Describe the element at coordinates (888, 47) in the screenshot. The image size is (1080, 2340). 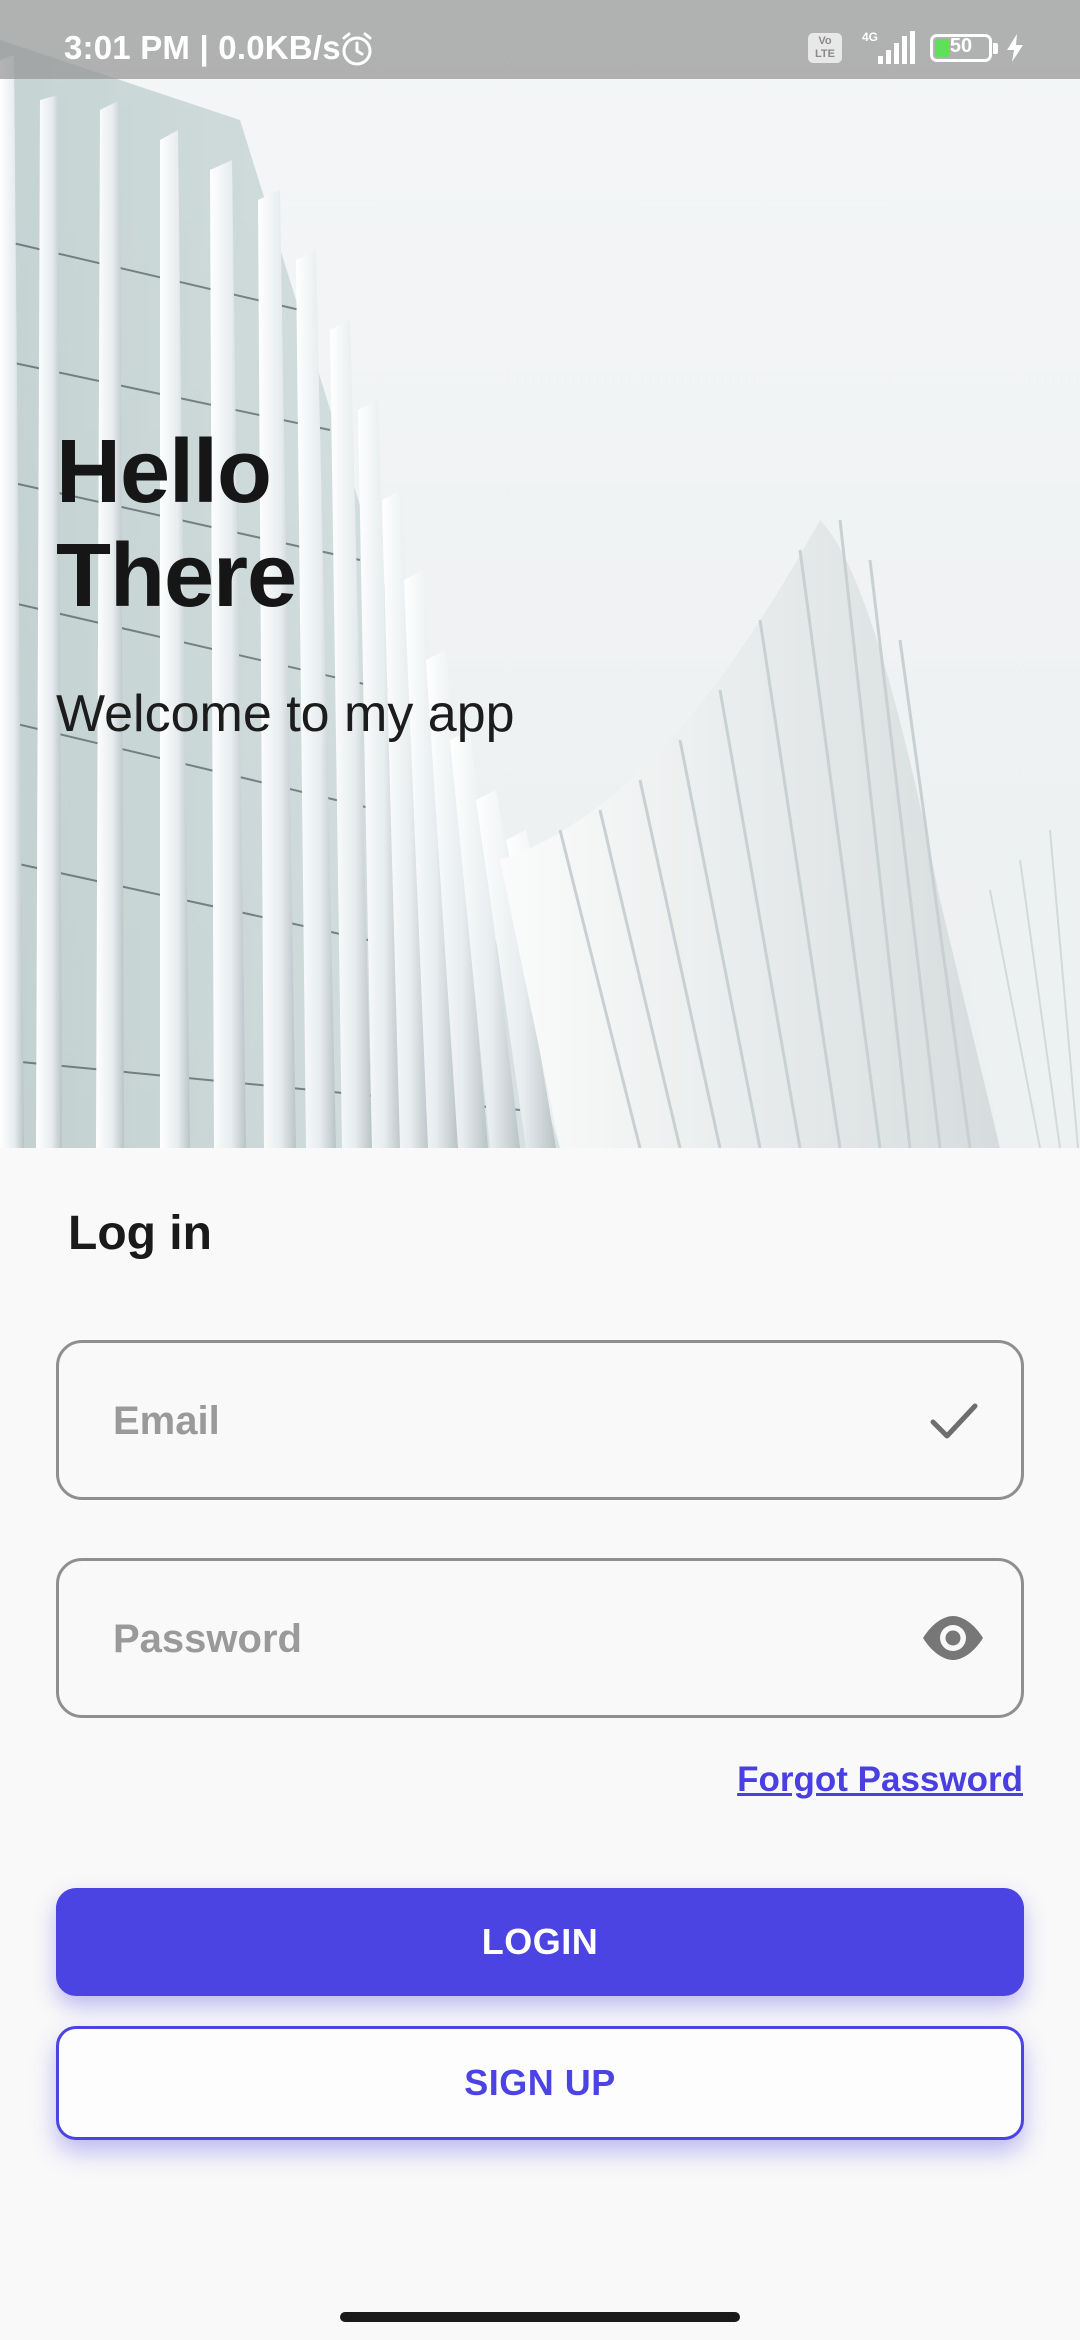
I see `signal-icon: 4G` at that location.